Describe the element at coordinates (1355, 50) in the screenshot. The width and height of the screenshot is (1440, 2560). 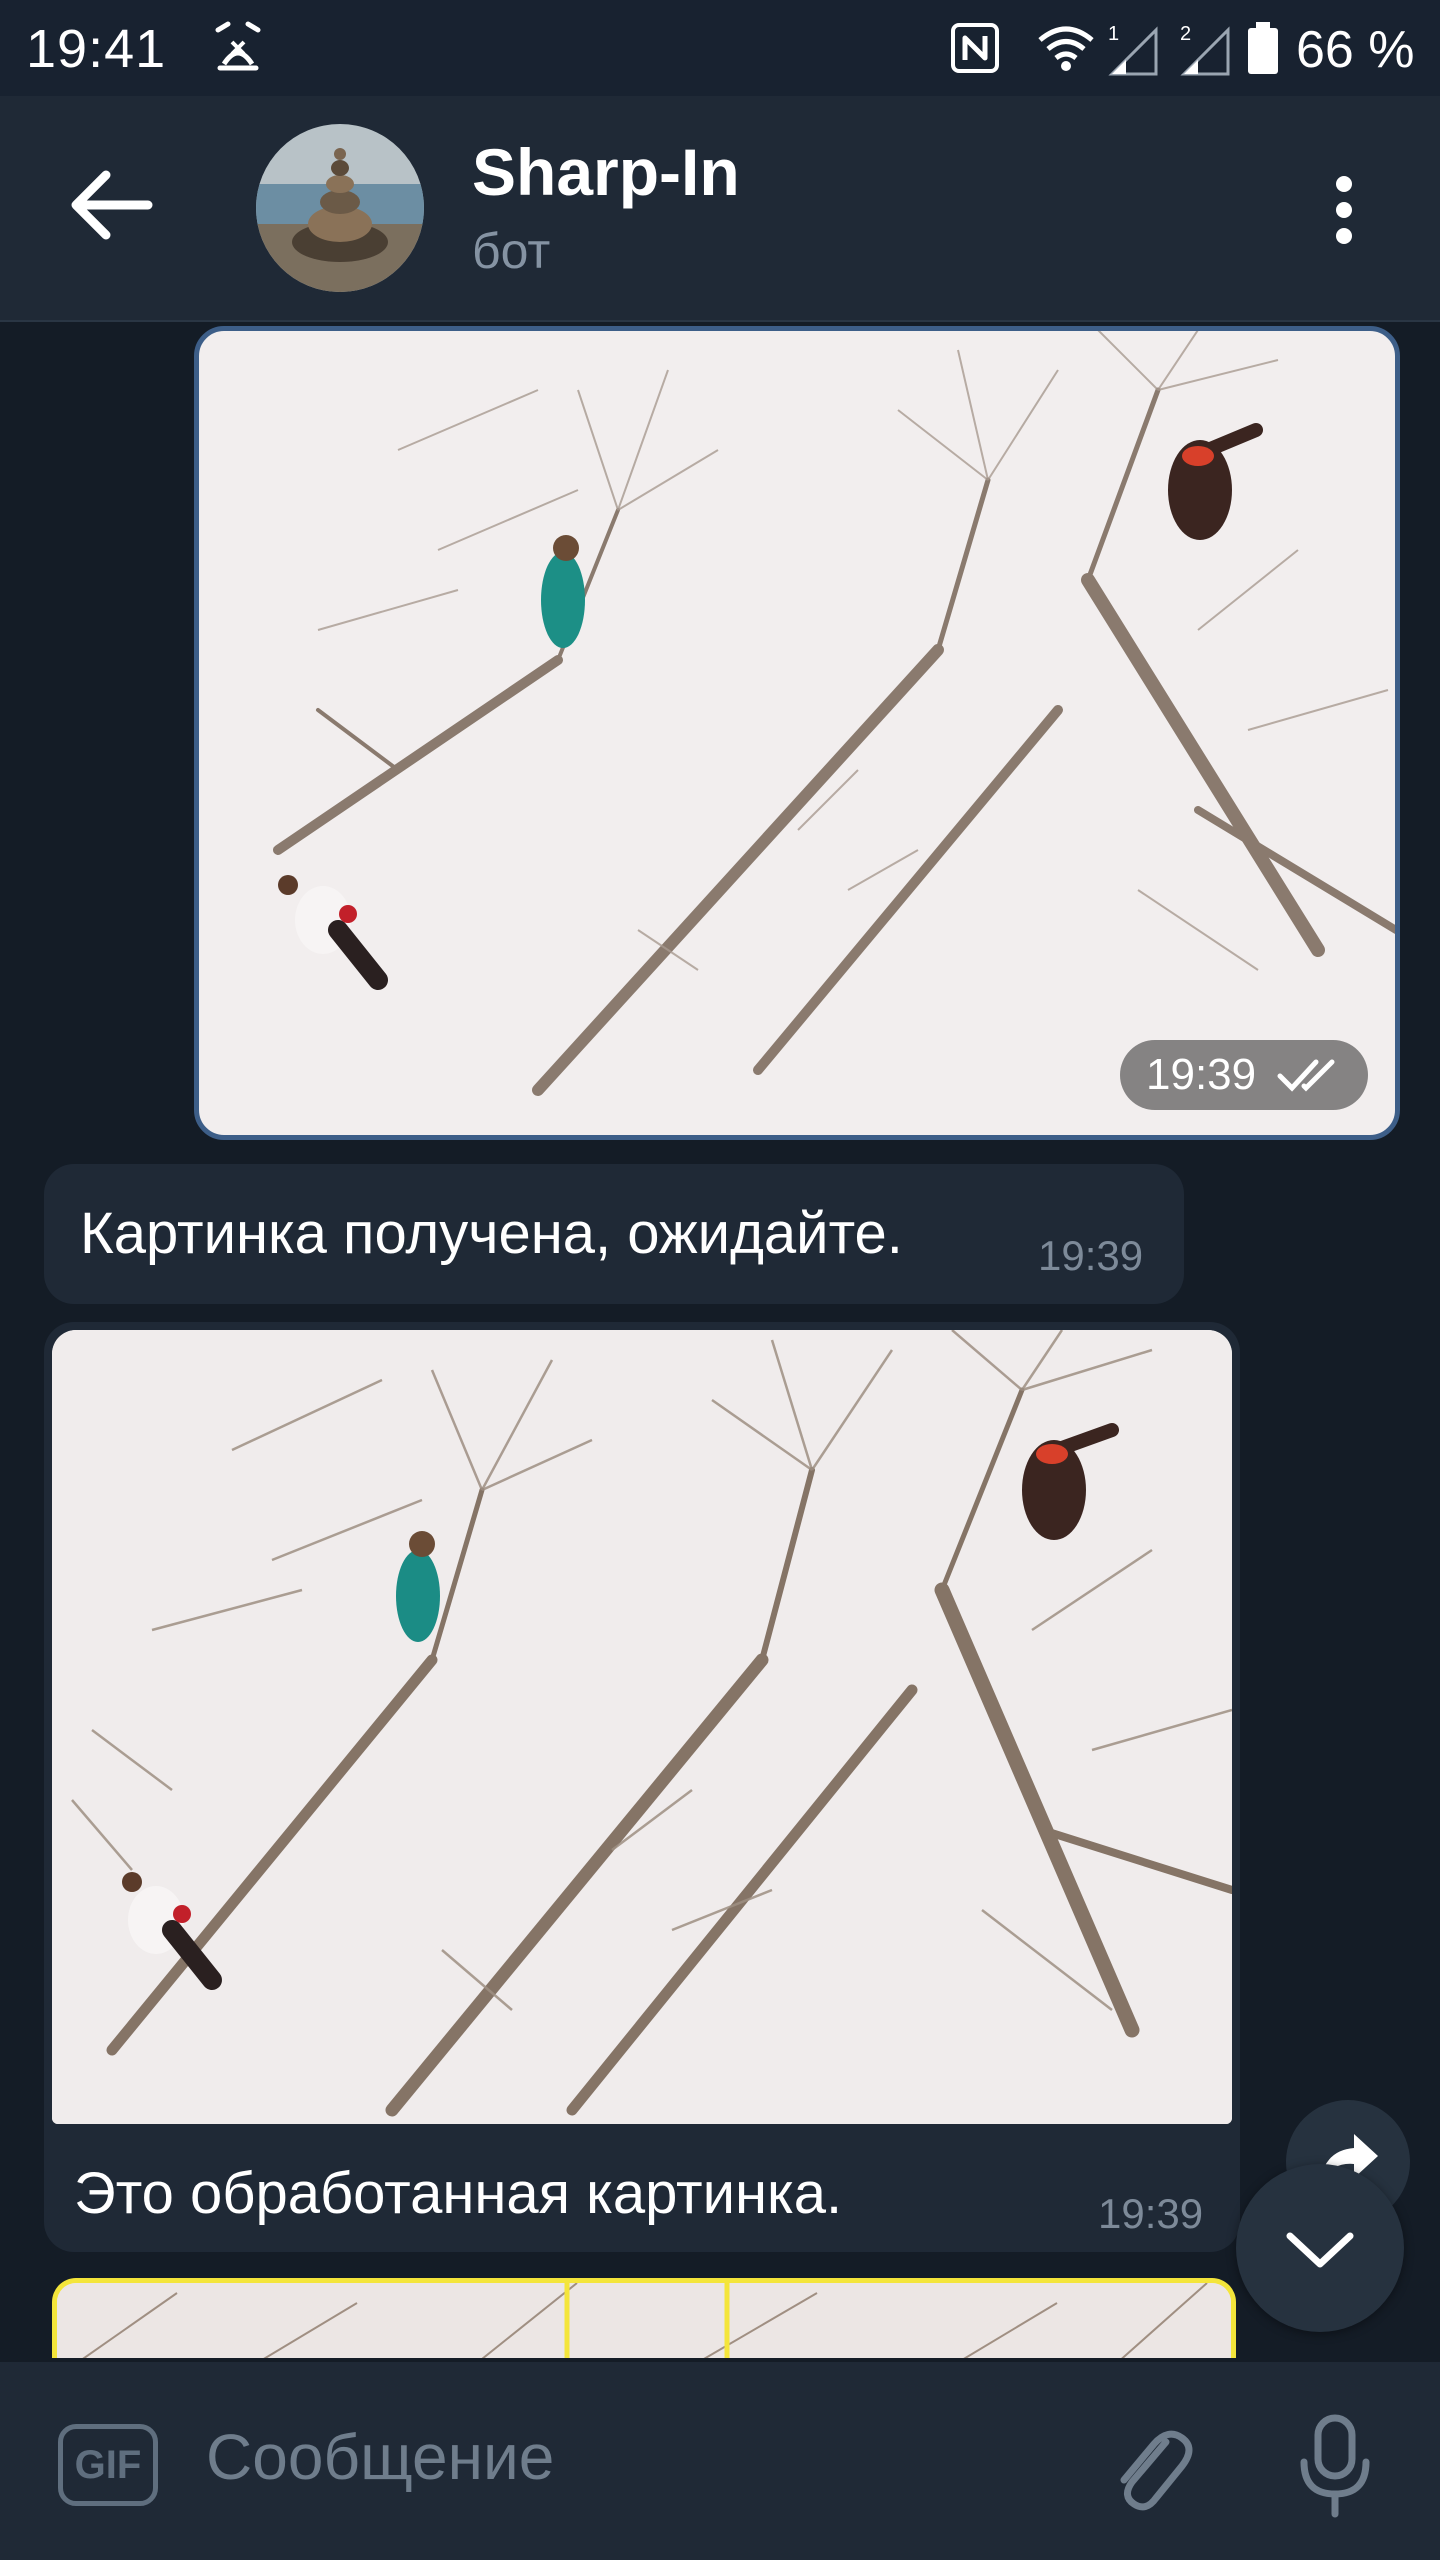
I see `battery-percent: 66 %` at that location.